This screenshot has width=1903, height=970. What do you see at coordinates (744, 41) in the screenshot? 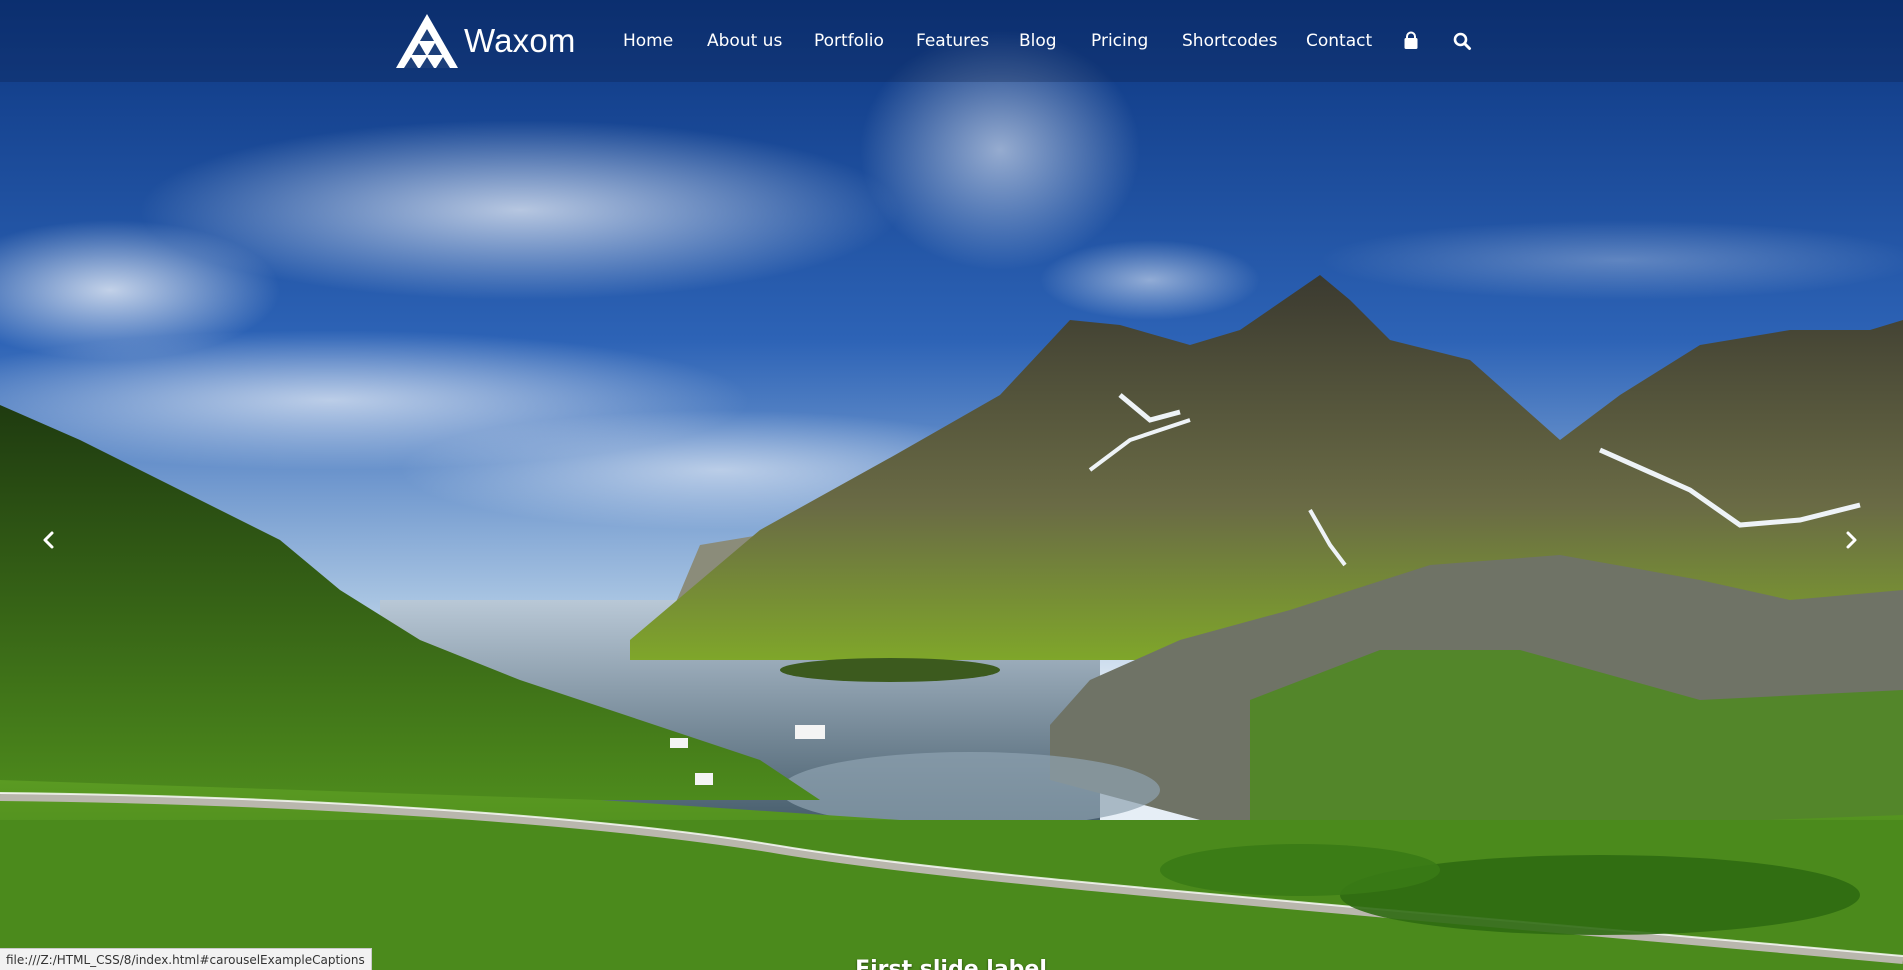
I see `nav-item-about-us: About us` at bounding box center [744, 41].